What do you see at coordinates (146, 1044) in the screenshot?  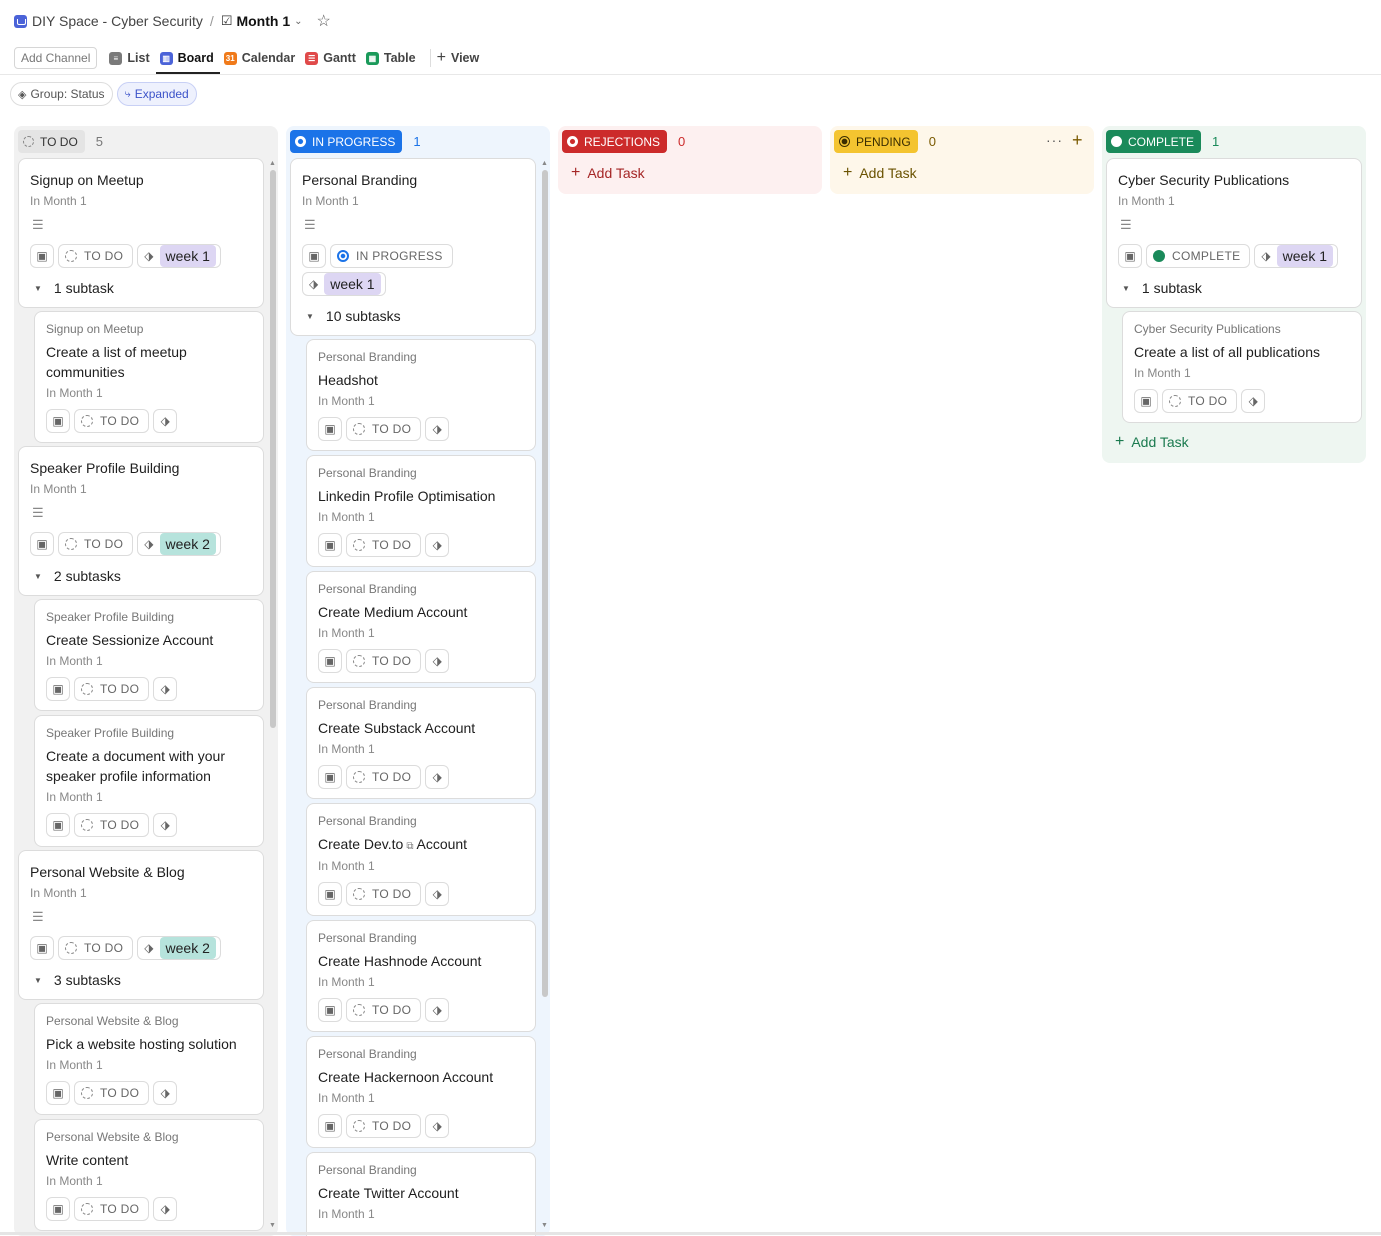 I see `subtask-title: Pick a website hosting solution` at bounding box center [146, 1044].